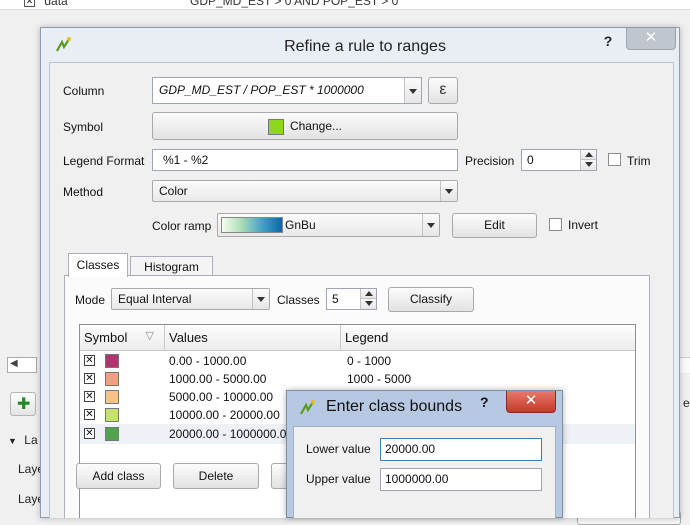 The width and height of the screenshot is (690, 525). What do you see at coordinates (253, 338) in the screenshot?
I see `values-column-header: Values` at bounding box center [253, 338].